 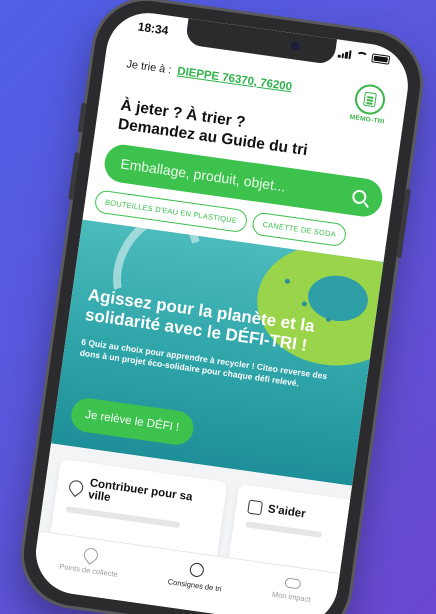 What do you see at coordinates (293, 583) in the screenshot?
I see `cloud-icon` at bounding box center [293, 583].